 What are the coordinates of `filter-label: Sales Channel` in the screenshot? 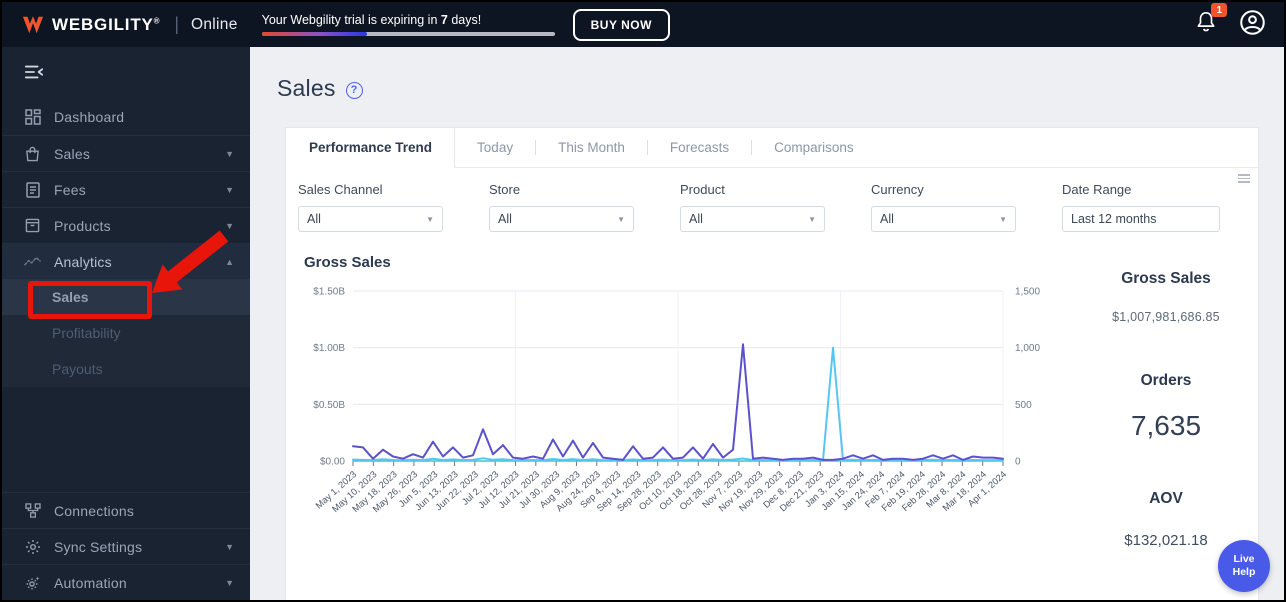 It's located at (340, 189).